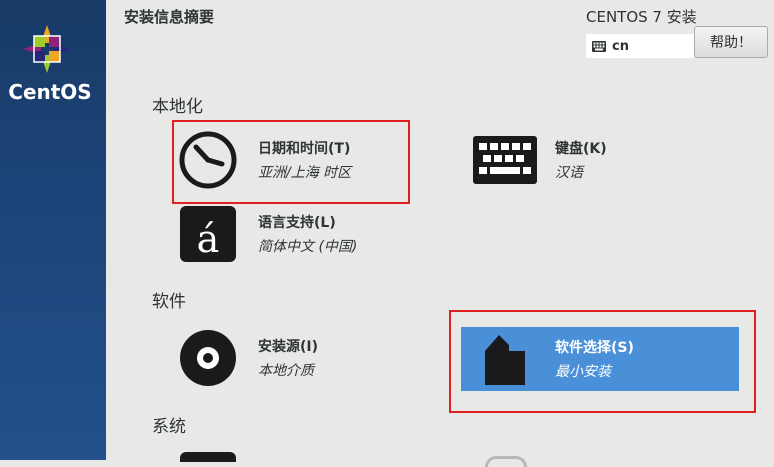 The height and width of the screenshot is (467, 774). Describe the element at coordinates (47, 49) in the screenshot. I see `centos-logo-icon` at that location.